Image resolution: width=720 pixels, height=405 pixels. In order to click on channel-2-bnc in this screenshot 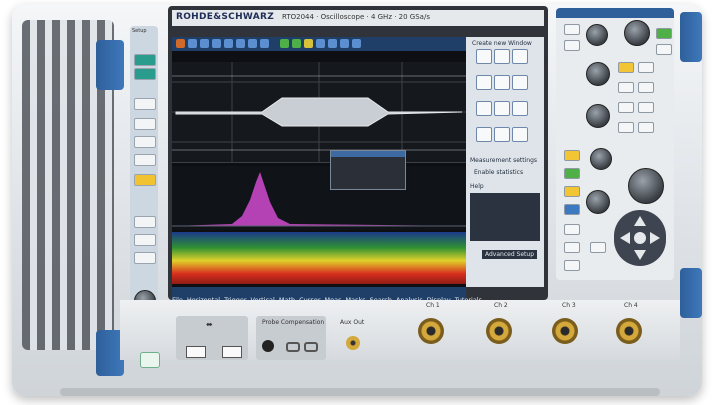, I will do `click(499, 331)`.